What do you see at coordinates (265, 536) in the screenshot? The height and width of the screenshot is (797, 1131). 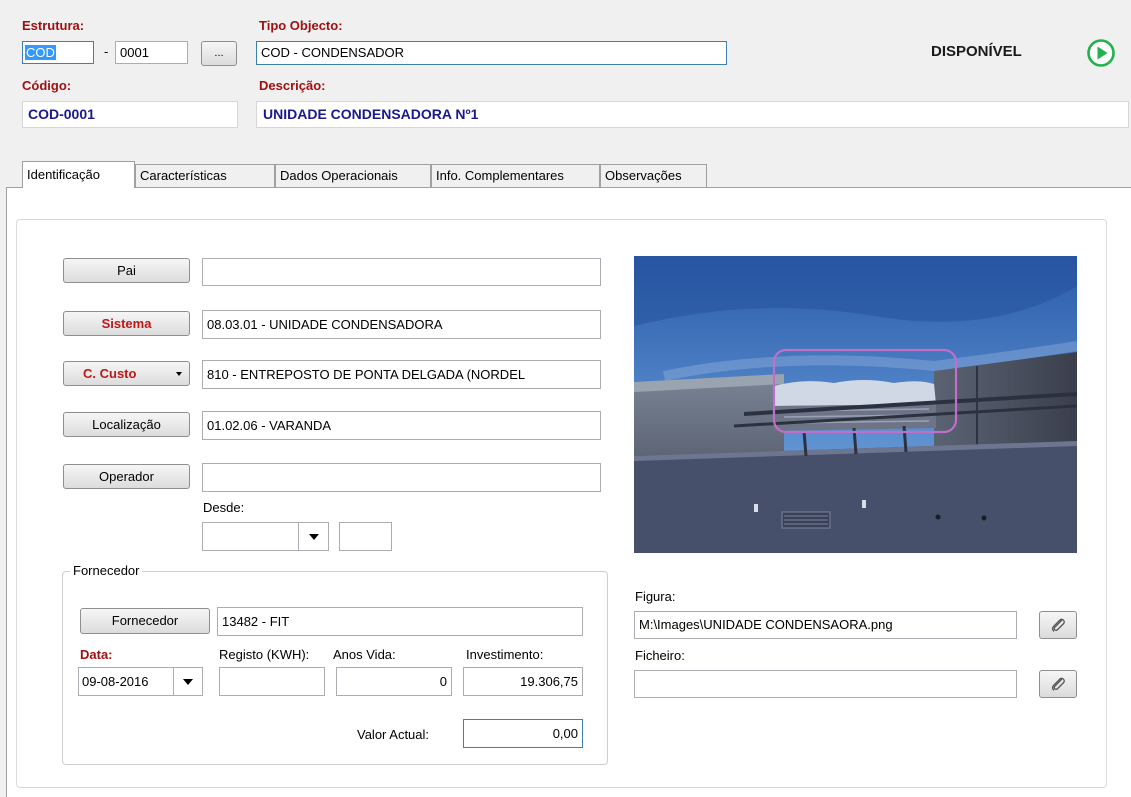 I see `desde-date-combo` at bounding box center [265, 536].